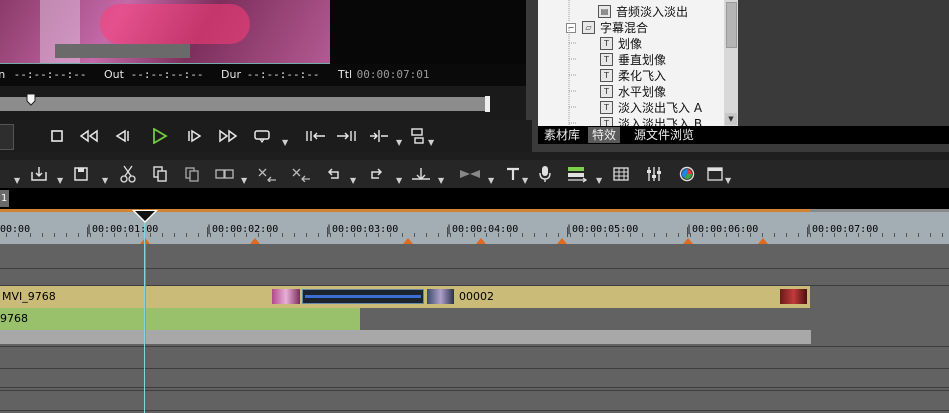  I want to click on tab-media-library: 素材库, so click(562, 135).